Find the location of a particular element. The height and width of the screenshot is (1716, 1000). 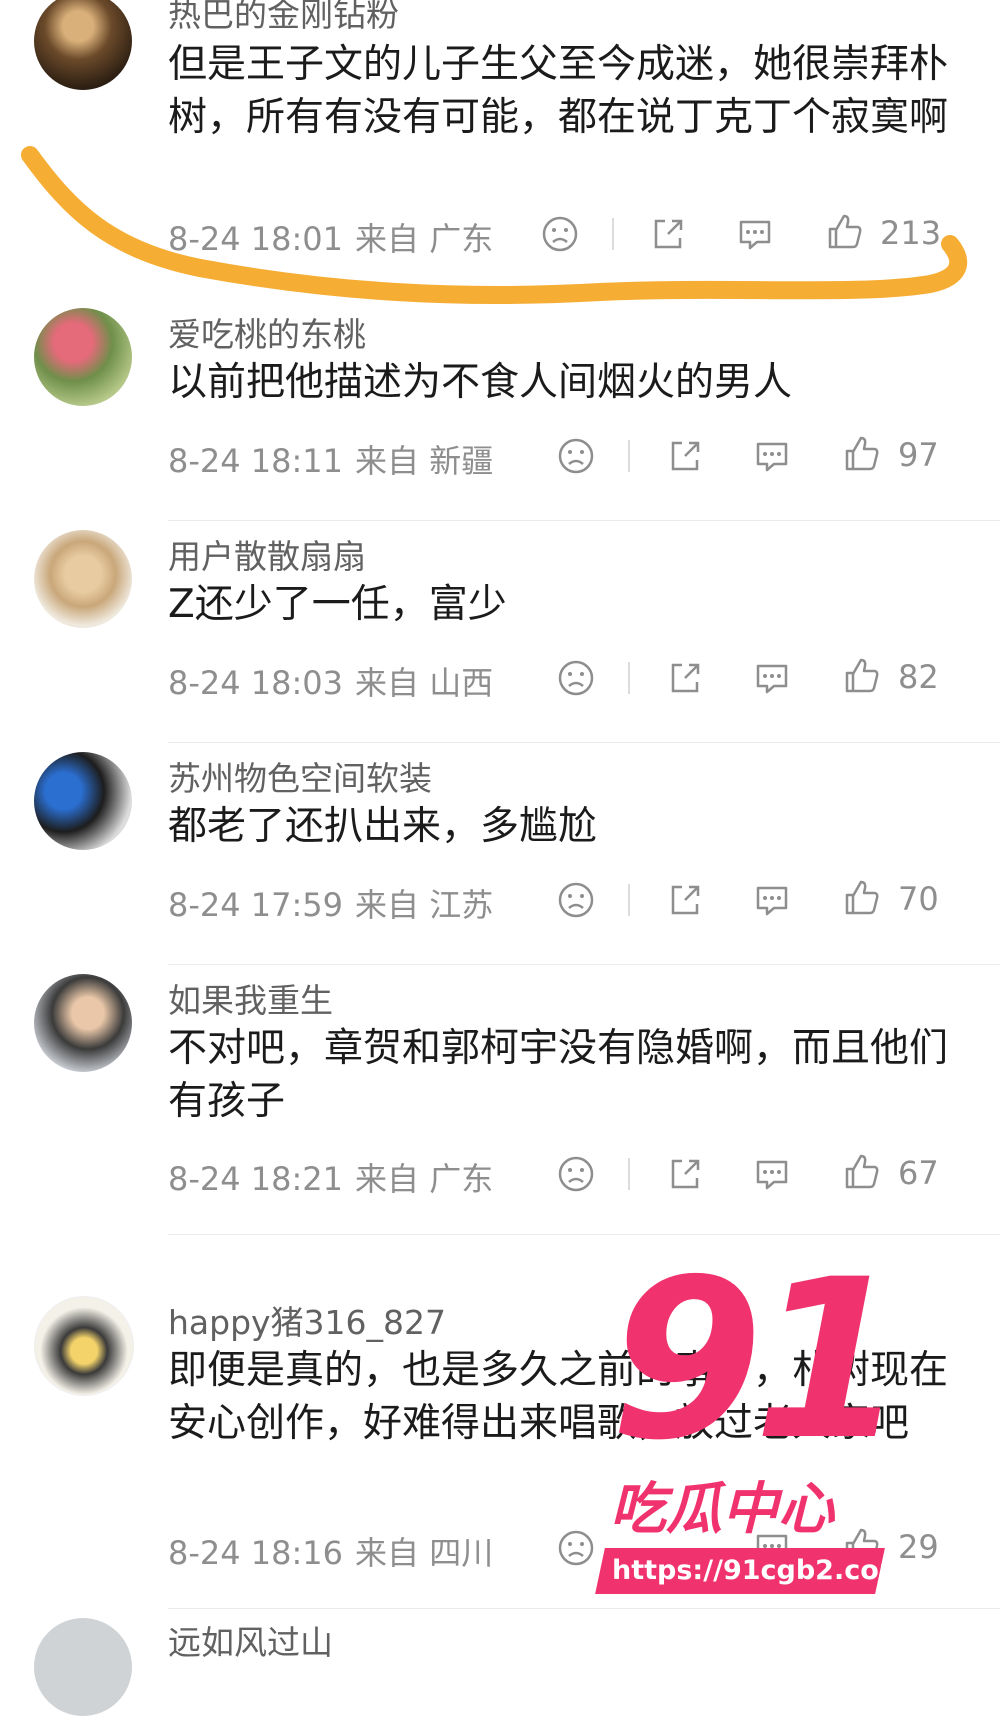

comment-location: 来自 四川 is located at coordinates (424, 1553).